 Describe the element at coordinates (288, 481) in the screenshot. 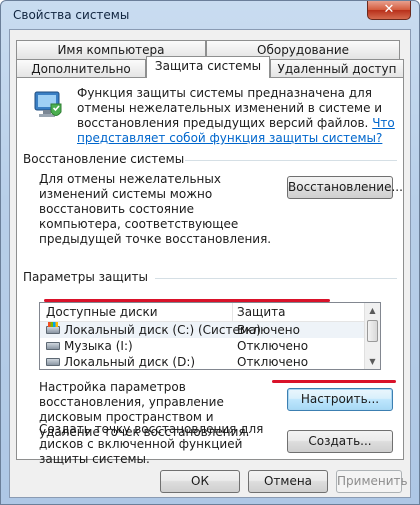

I see `cancel-button: Отмена` at that location.